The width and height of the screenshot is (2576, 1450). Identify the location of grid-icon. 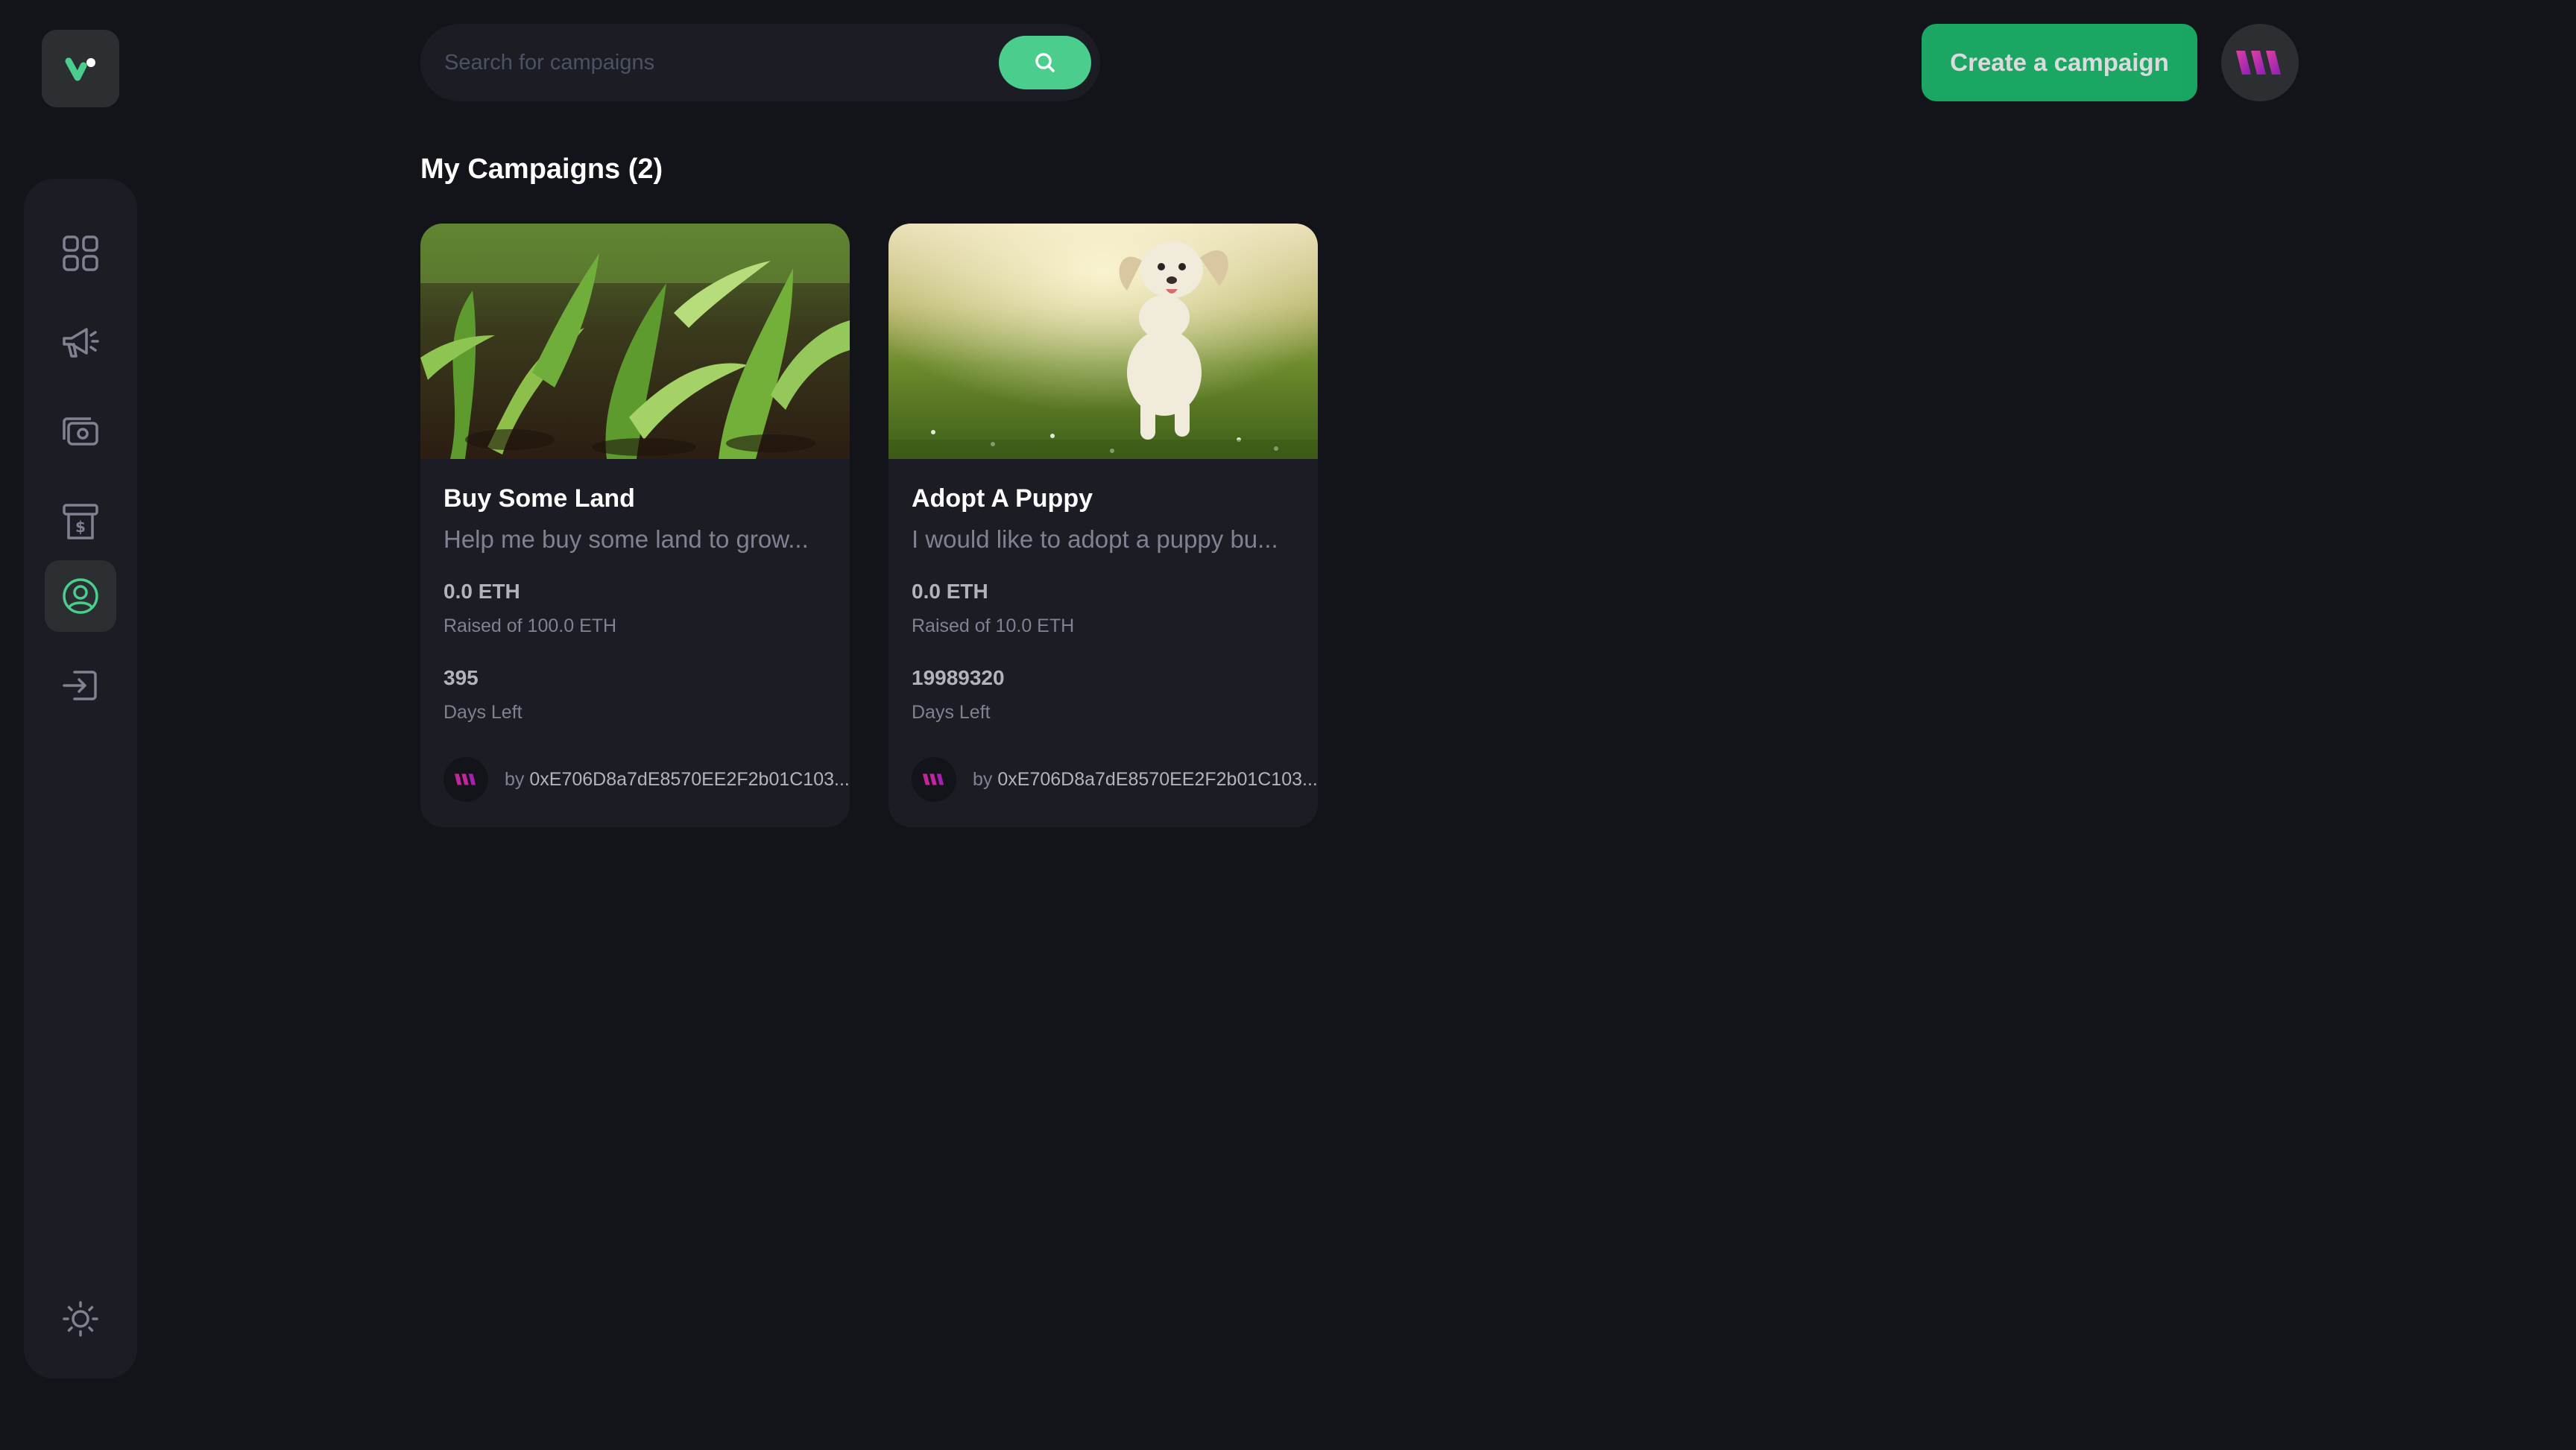
(81, 253).